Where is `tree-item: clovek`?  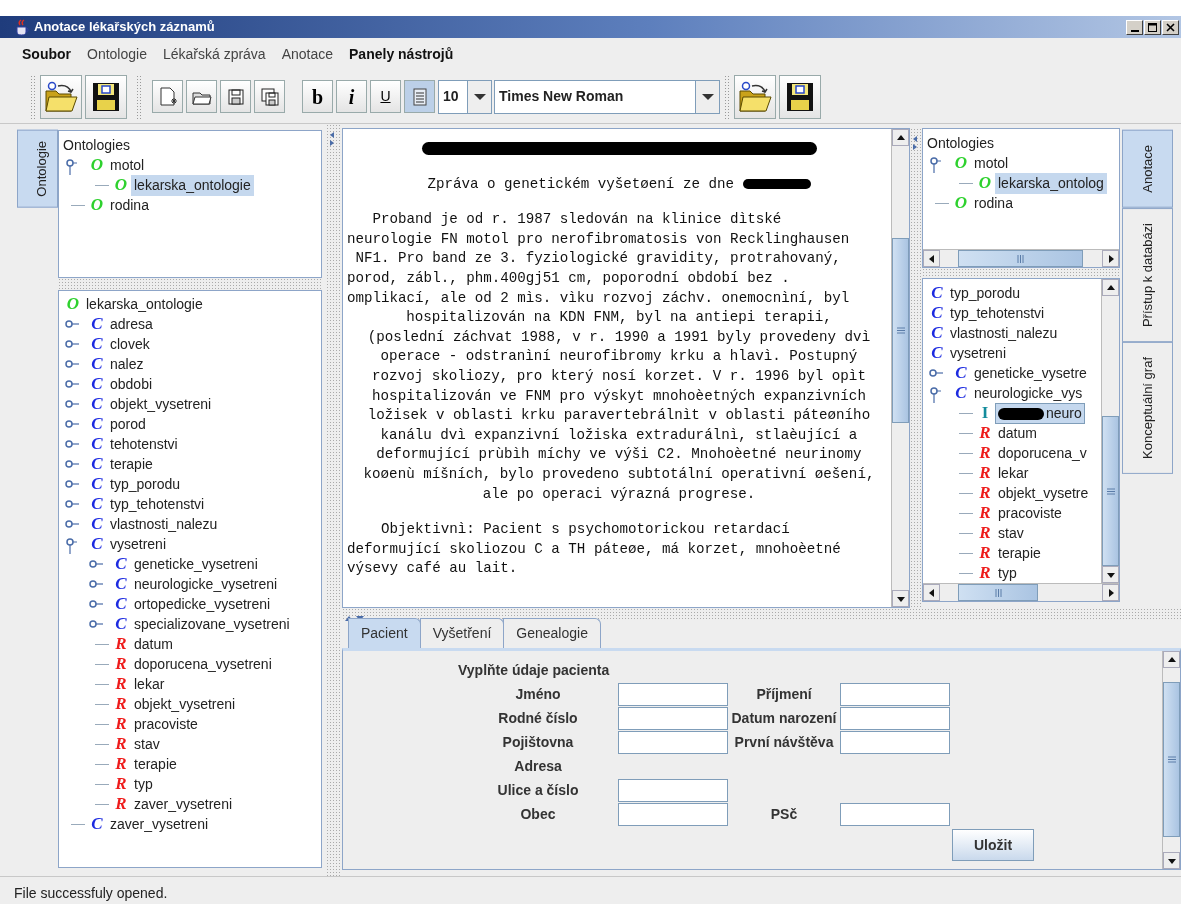 tree-item: clovek is located at coordinates (130, 344).